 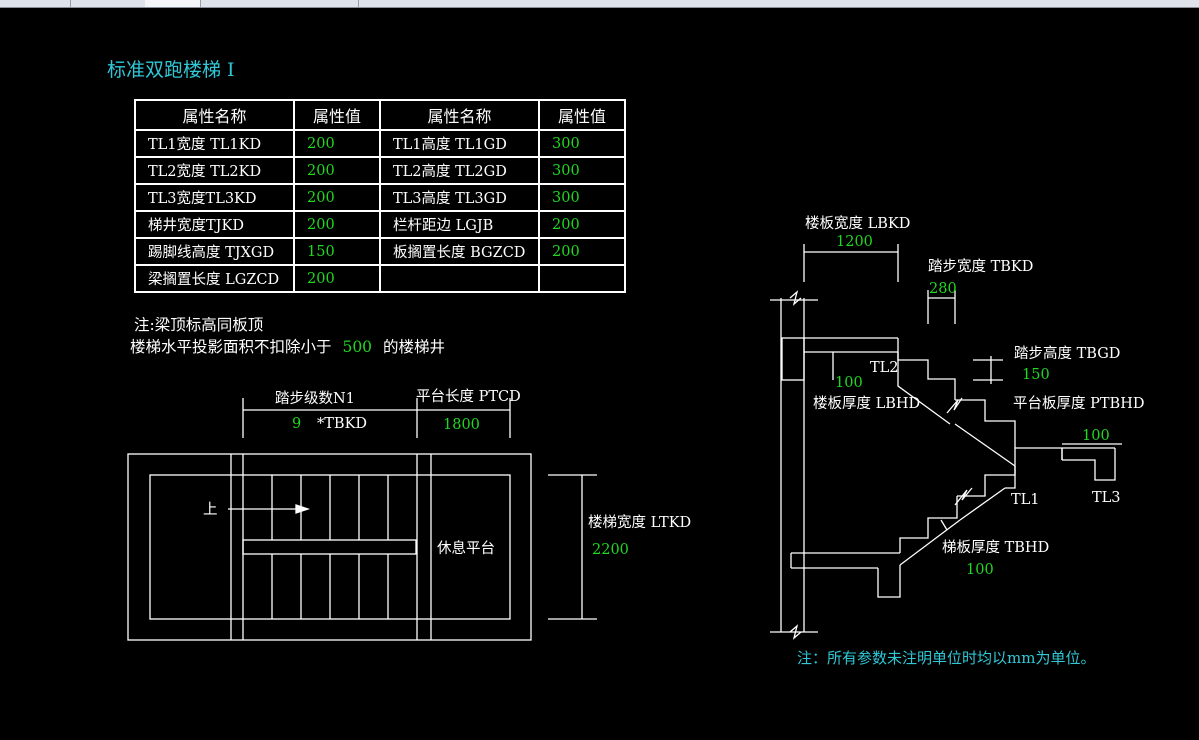 I want to click on steps-label: 踏步级数N1, so click(x=315, y=398).